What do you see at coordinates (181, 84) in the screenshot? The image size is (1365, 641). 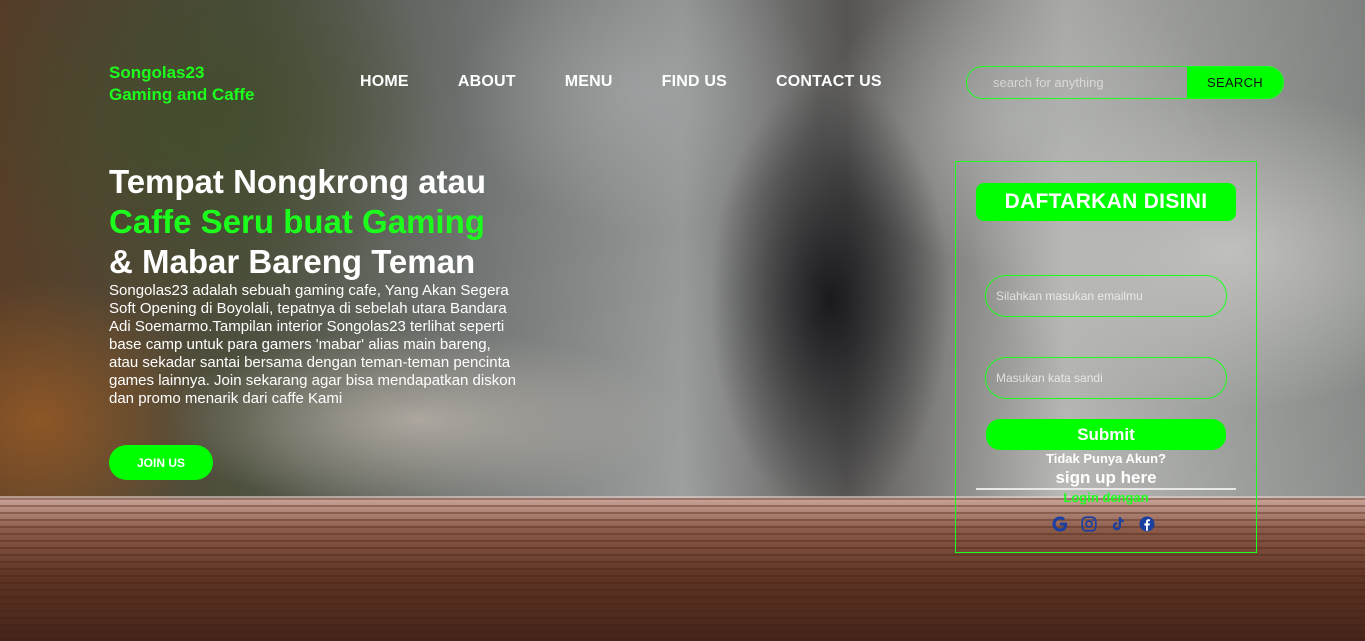 I see `brand-logo: Songolas23 Gaming and Caffe` at bounding box center [181, 84].